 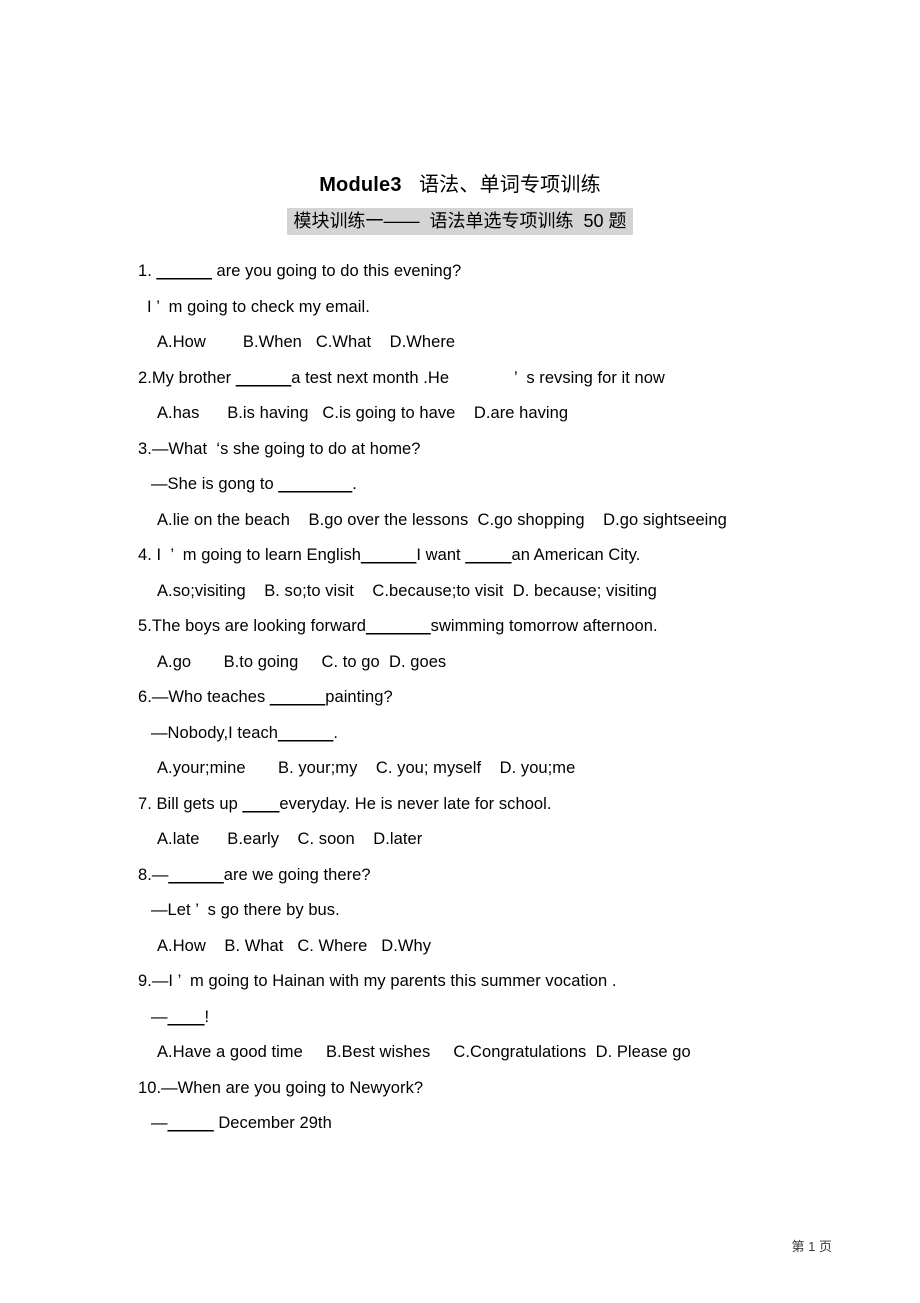 What do you see at coordinates (187, 377) in the screenshot?
I see `question-stem-text: 2.My brother` at bounding box center [187, 377].